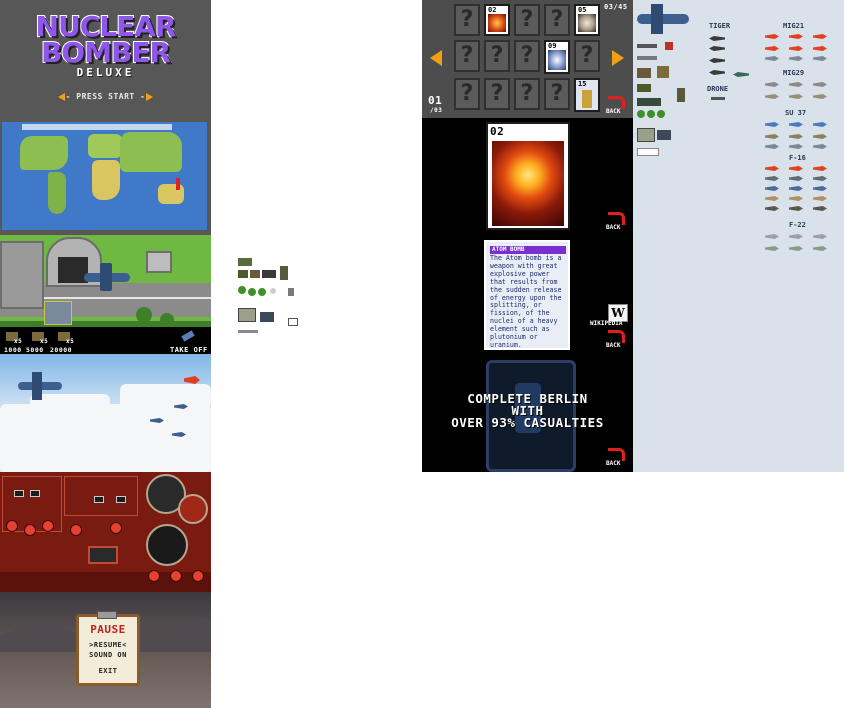 The image size is (844, 708). I want to click on press-start-text: - PRESS START -, so click(105, 96).